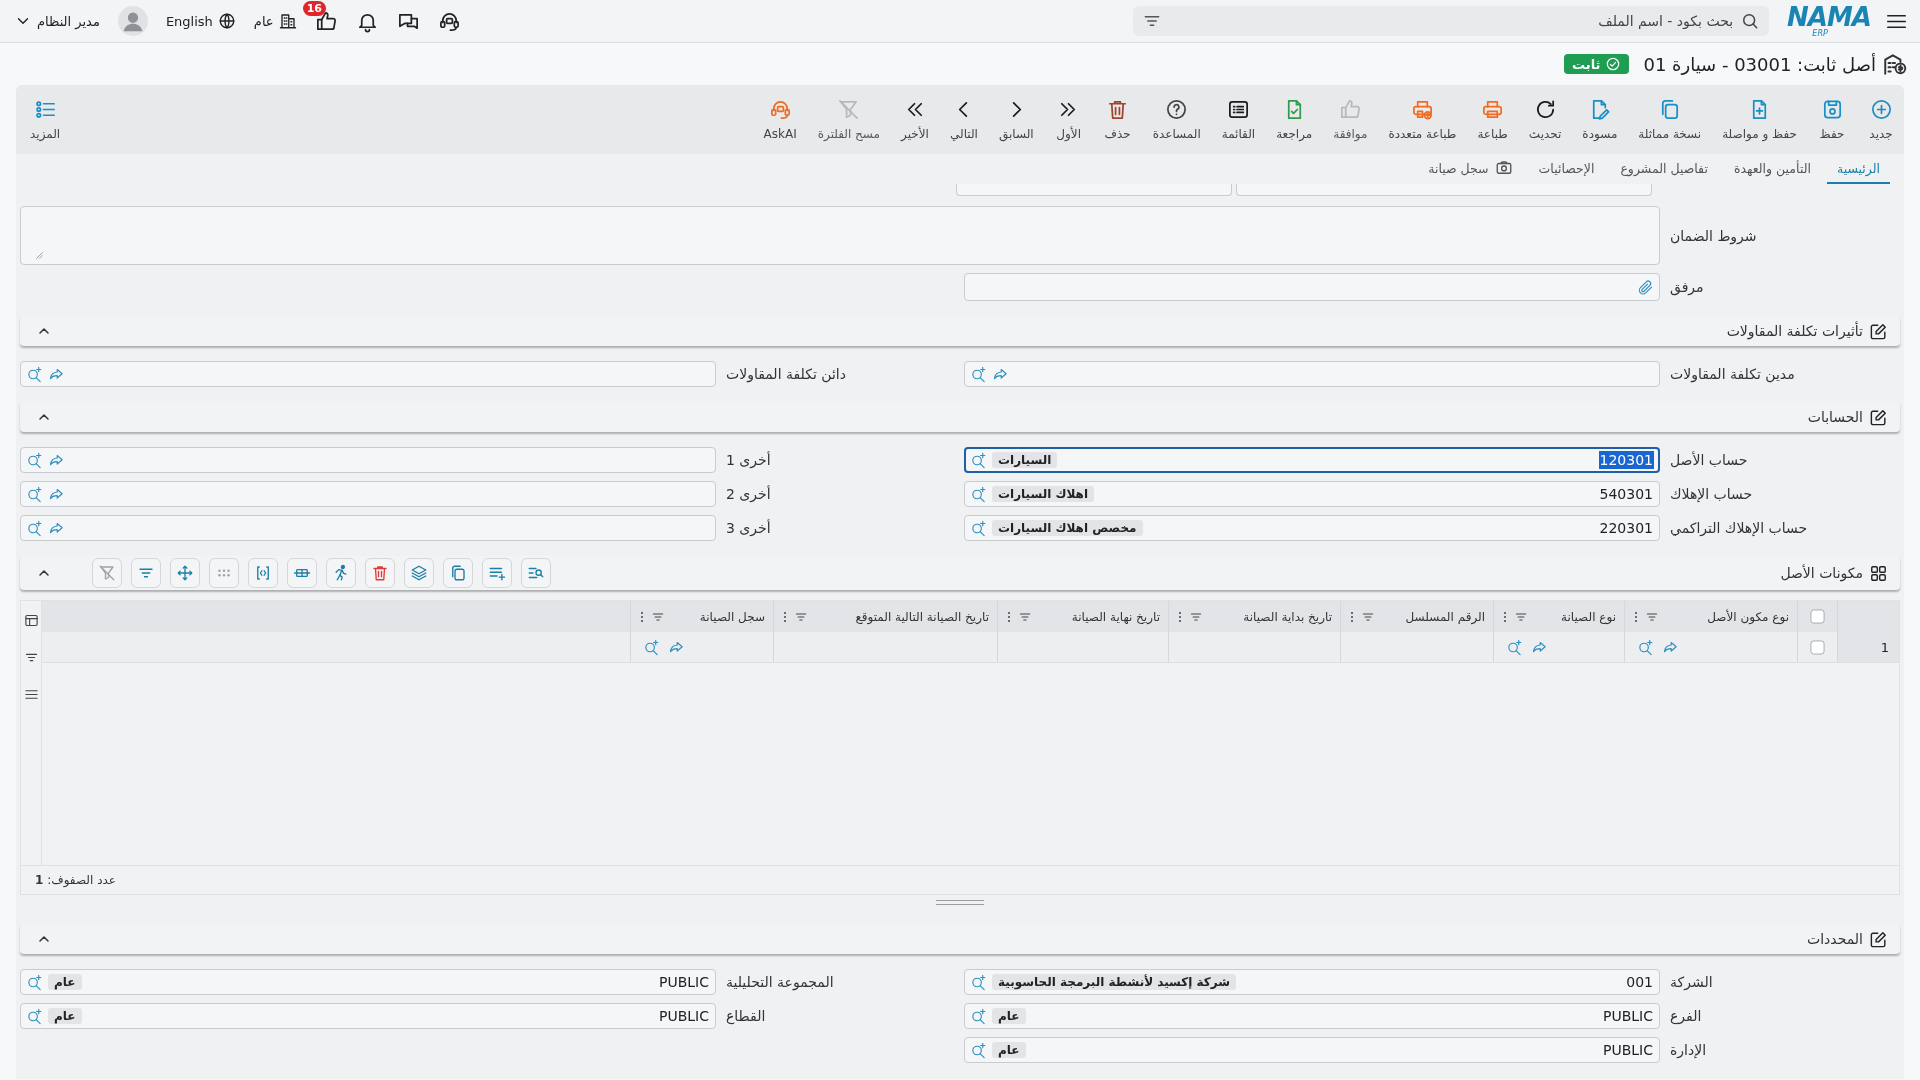 The image size is (1920, 1080). I want to click on select-all-checkbox, so click(1817, 616).